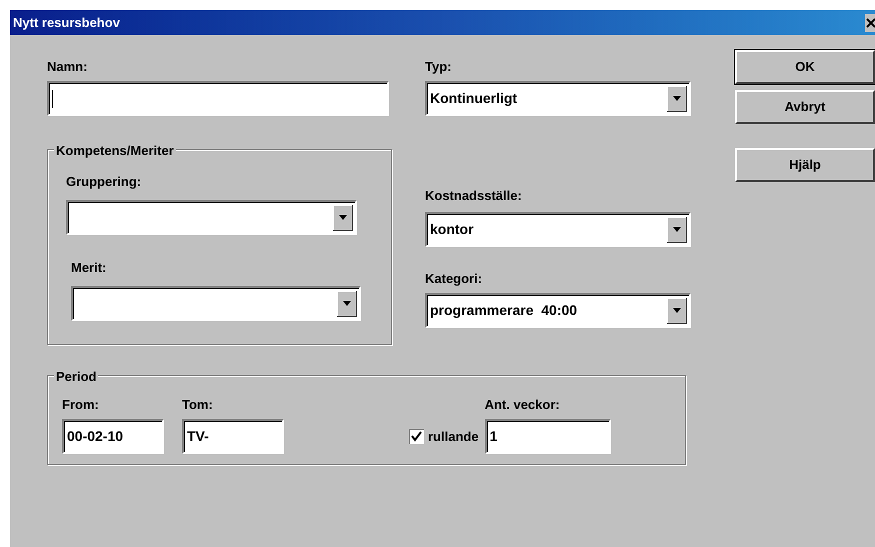 The width and height of the screenshot is (875, 547). Describe the element at coordinates (805, 107) in the screenshot. I see `dialog-button: Avbryt` at that location.